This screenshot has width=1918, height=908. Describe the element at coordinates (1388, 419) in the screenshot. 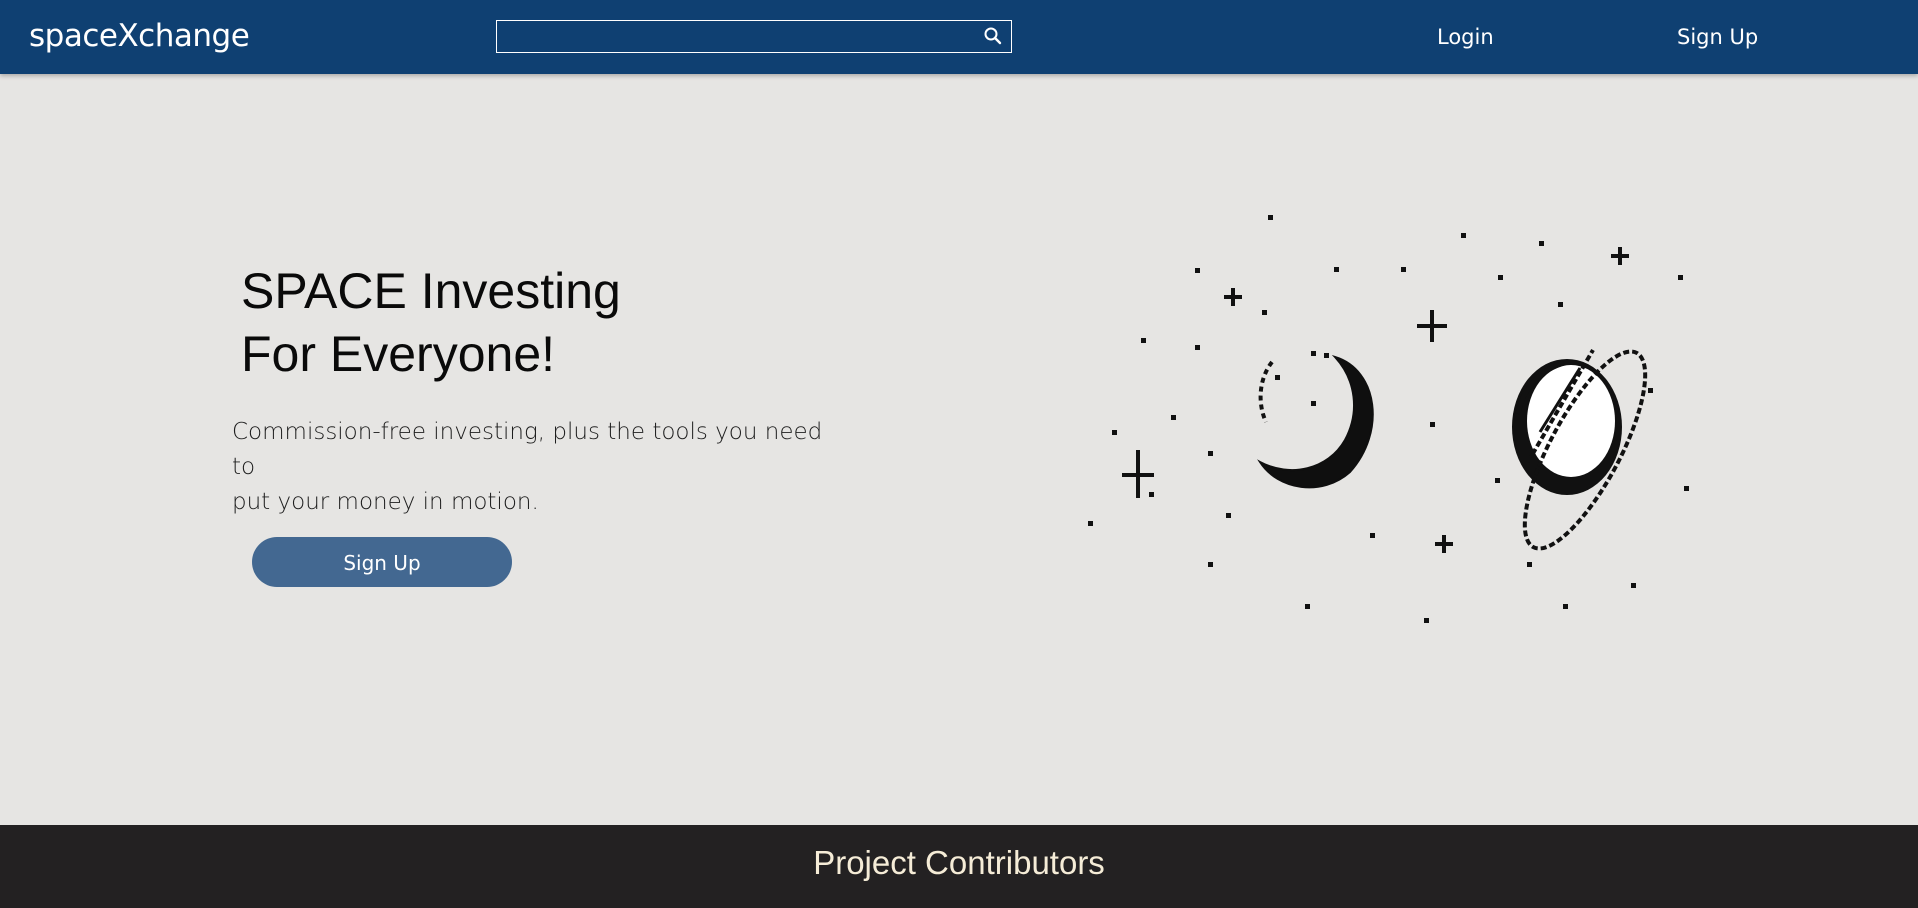

I see `space-illustration` at that location.